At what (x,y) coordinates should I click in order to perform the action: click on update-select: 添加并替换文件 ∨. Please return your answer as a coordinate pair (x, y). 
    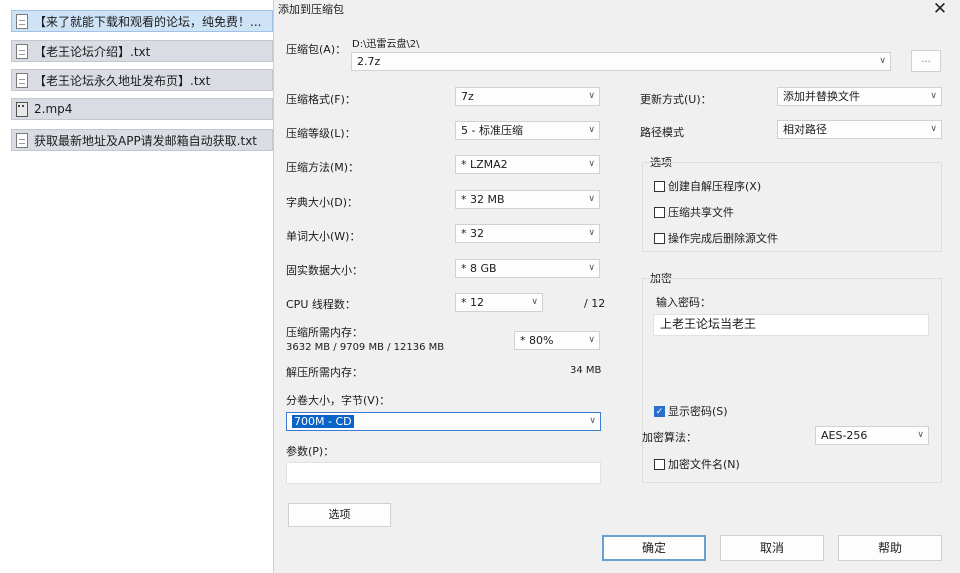
    Looking at the image, I should click on (859, 96).